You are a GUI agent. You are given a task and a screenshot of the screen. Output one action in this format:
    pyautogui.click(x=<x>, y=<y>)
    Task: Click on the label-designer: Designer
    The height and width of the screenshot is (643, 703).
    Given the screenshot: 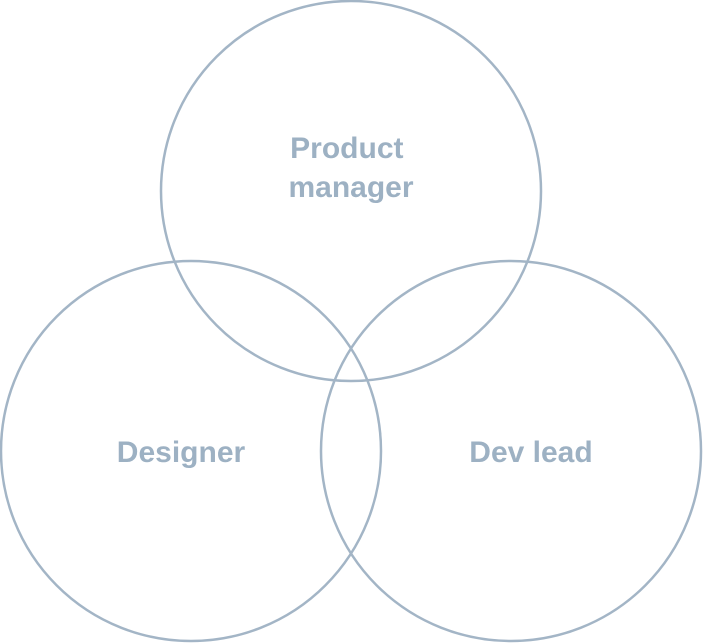 What is the action you would take?
    pyautogui.click(x=181, y=452)
    